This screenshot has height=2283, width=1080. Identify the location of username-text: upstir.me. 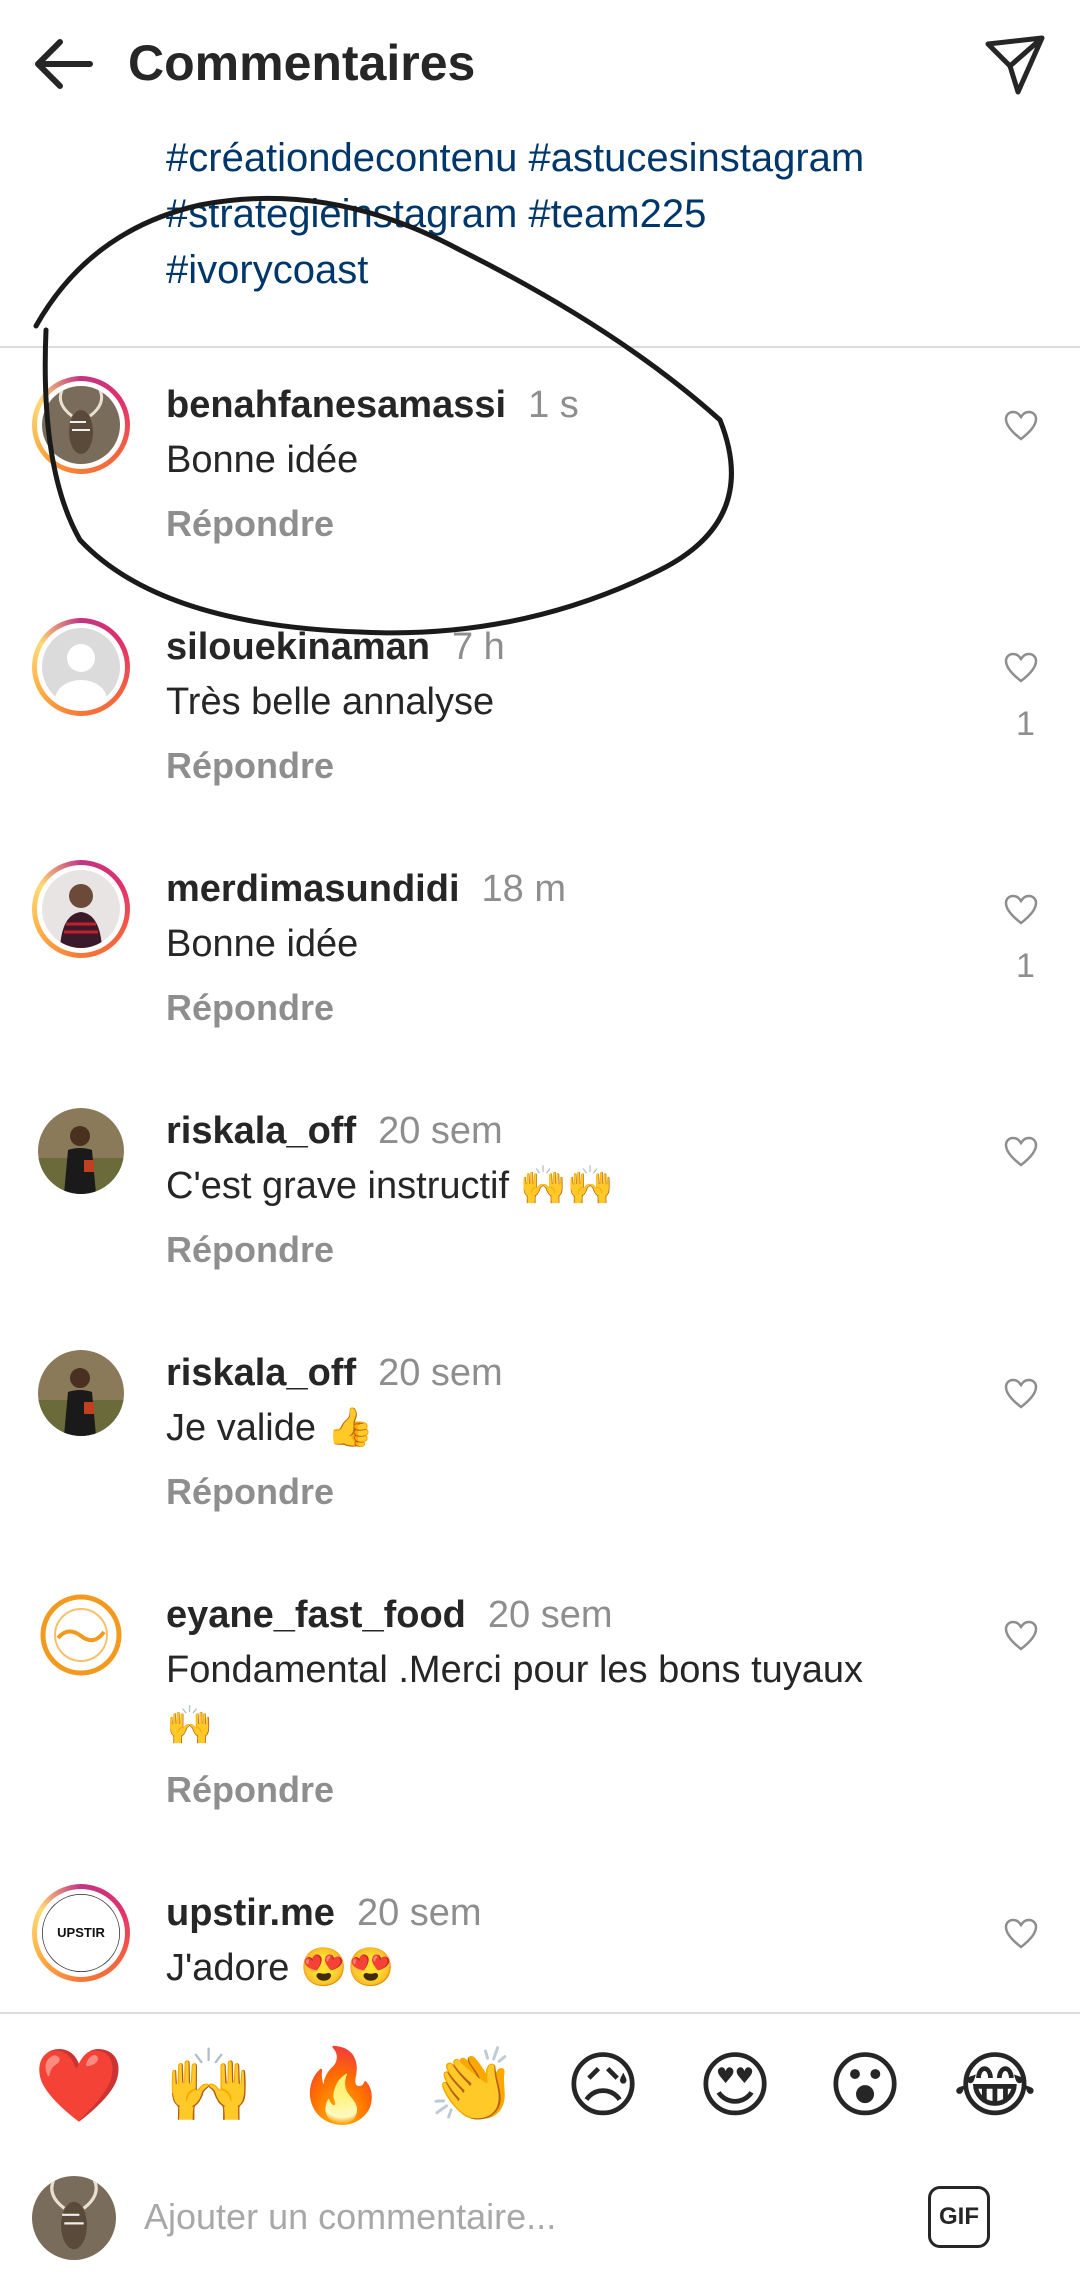
(250, 1913).